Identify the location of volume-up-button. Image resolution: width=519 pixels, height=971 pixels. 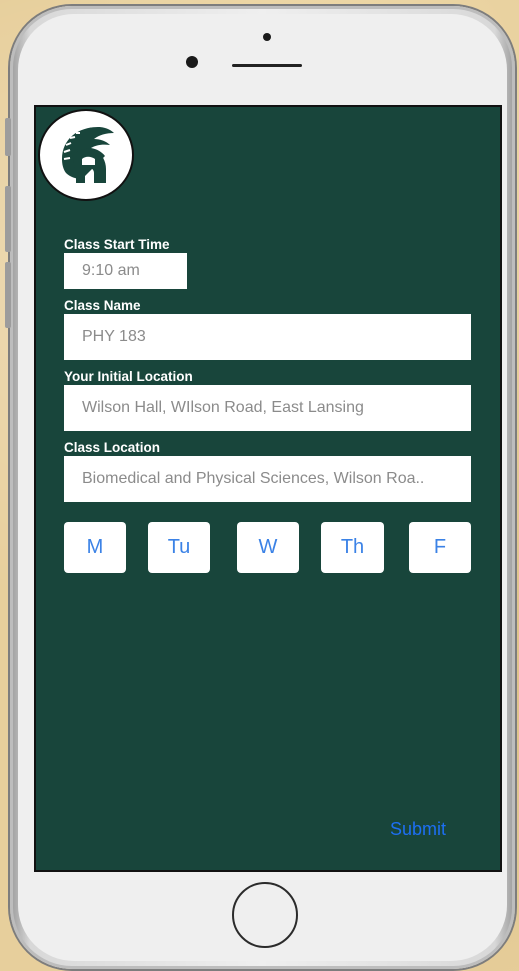
(8, 219).